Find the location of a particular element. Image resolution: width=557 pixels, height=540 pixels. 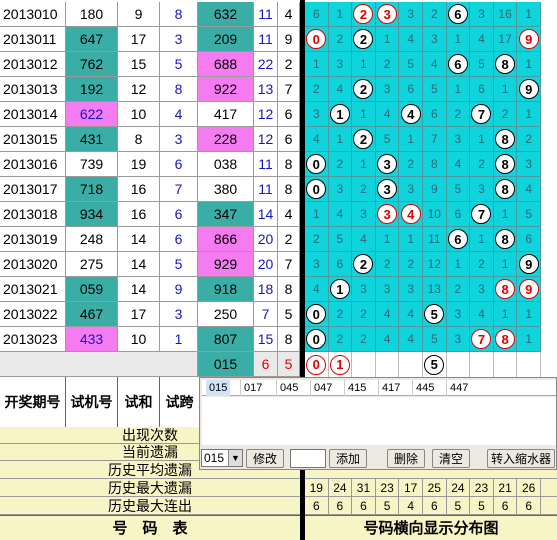

stat-value: 6 is located at coordinates (435, 506).